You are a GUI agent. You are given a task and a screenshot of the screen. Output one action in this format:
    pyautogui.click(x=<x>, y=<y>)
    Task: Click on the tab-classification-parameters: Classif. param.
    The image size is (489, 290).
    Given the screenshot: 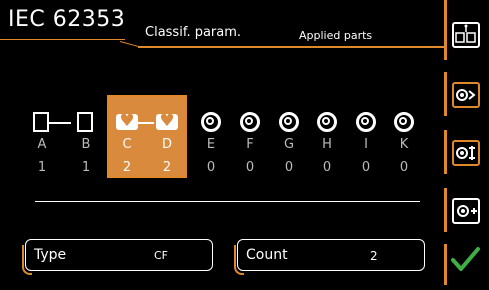 What is the action you would take?
    pyautogui.click(x=193, y=32)
    